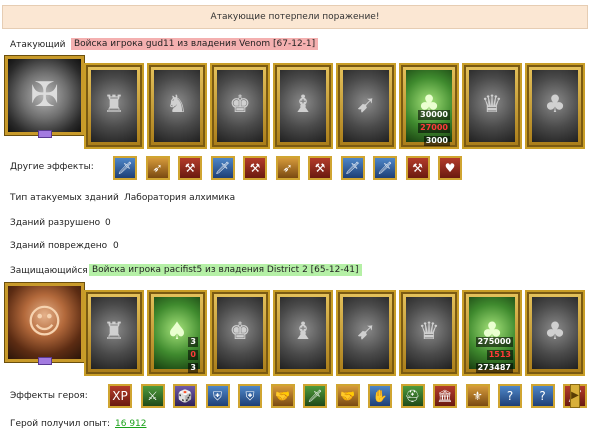  What do you see at coordinates (52, 167) in the screenshot?
I see `other-effects-label: Другие эффекты:` at bounding box center [52, 167].